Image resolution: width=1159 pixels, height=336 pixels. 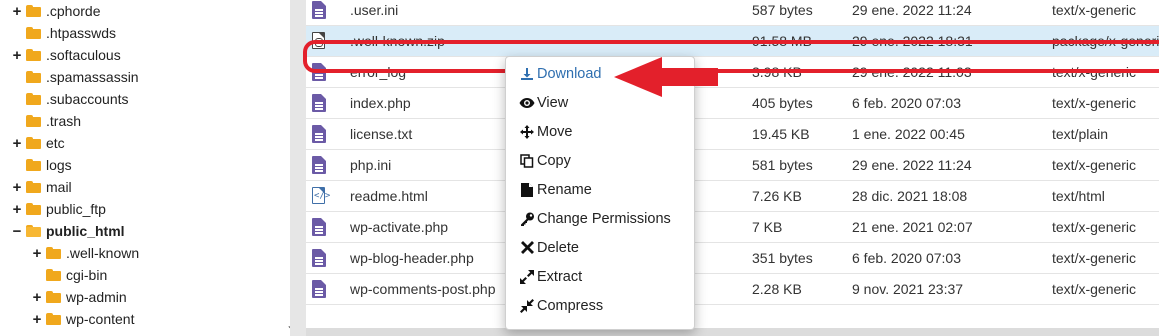 I want to click on file-name: license.txt, so click(x=381, y=134).